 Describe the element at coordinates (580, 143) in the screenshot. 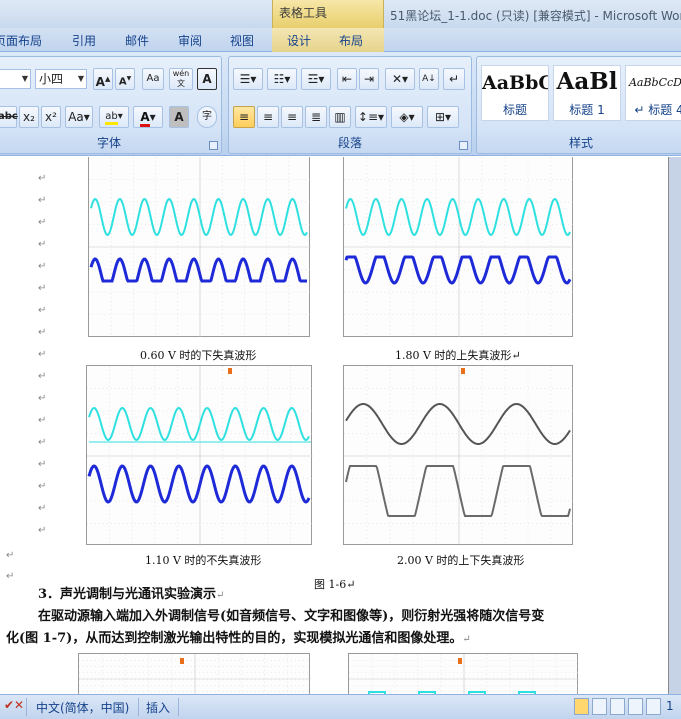

I see `styles-group-label: 样式` at that location.